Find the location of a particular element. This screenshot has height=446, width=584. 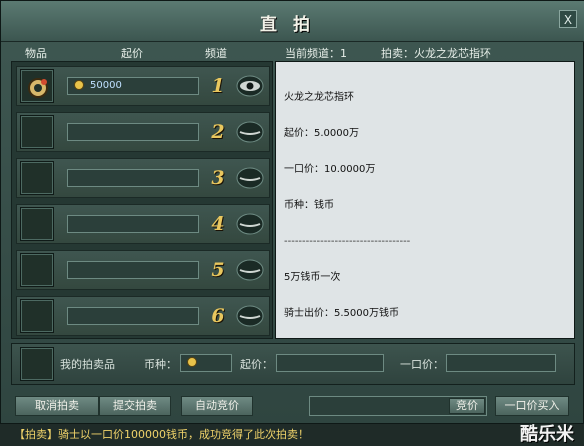

detail-line: 起价：5.0000万 is located at coordinates (321, 133).